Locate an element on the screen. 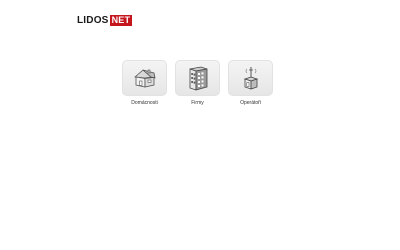 Image resolution: width=400 pixels, height=250 pixels. tile-households-label: Domácnosti is located at coordinates (144, 103).